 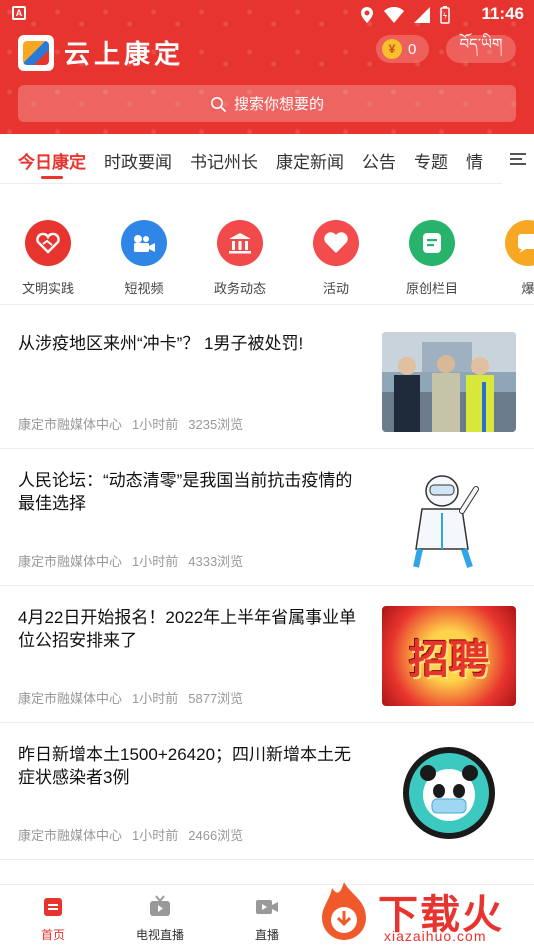 What do you see at coordinates (527, 288) in the screenshot?
I see `shortcut-label: 爆` at bounding box center [527, 288].